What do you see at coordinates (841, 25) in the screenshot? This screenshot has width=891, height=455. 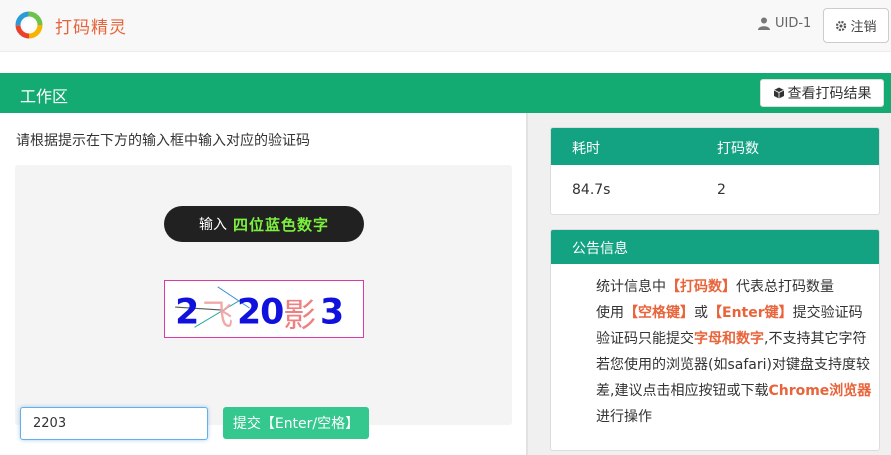 I see `gear-icon` at bounding box center [841, 25].